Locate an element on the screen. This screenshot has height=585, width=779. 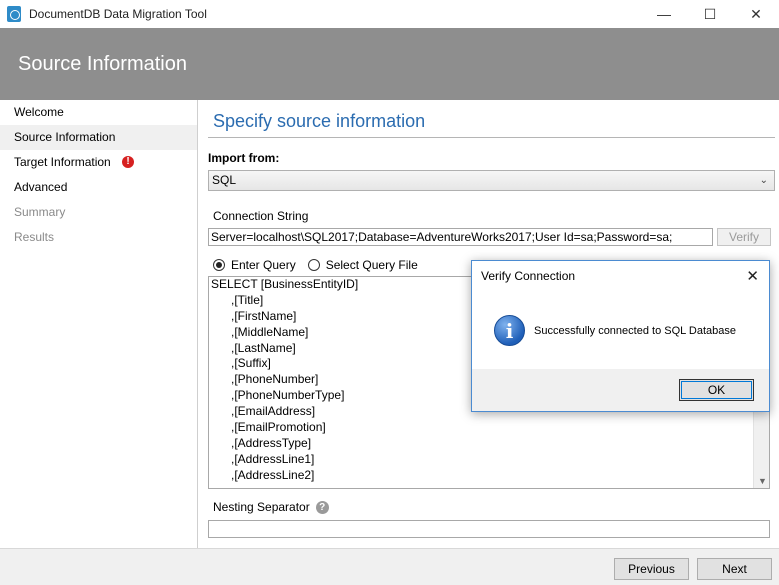
nesting-separator-input is located at coordinates (489, 529).